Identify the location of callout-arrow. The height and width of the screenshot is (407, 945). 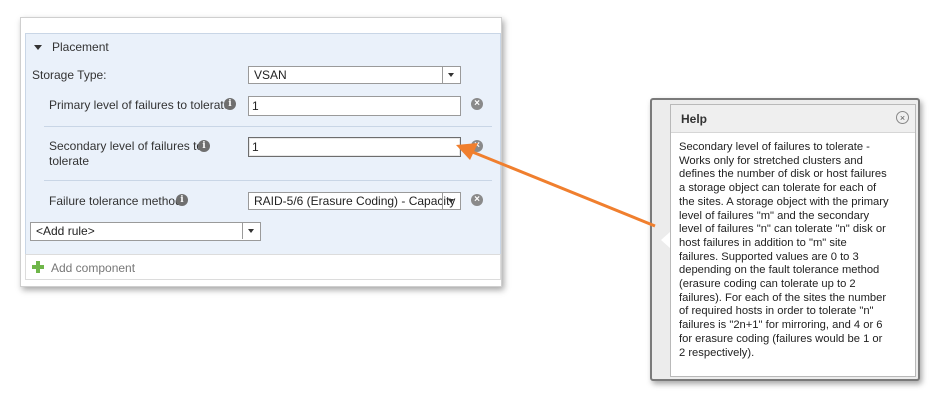
(556, 185).